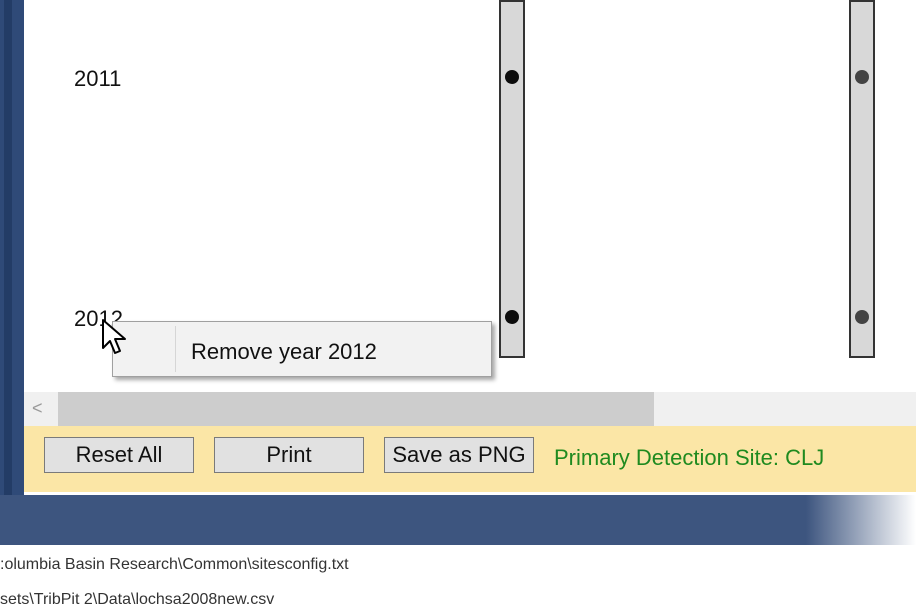 The image size is (916, 609). I want to click on remove-year-label: Remove year 2012, so click(284, 351).